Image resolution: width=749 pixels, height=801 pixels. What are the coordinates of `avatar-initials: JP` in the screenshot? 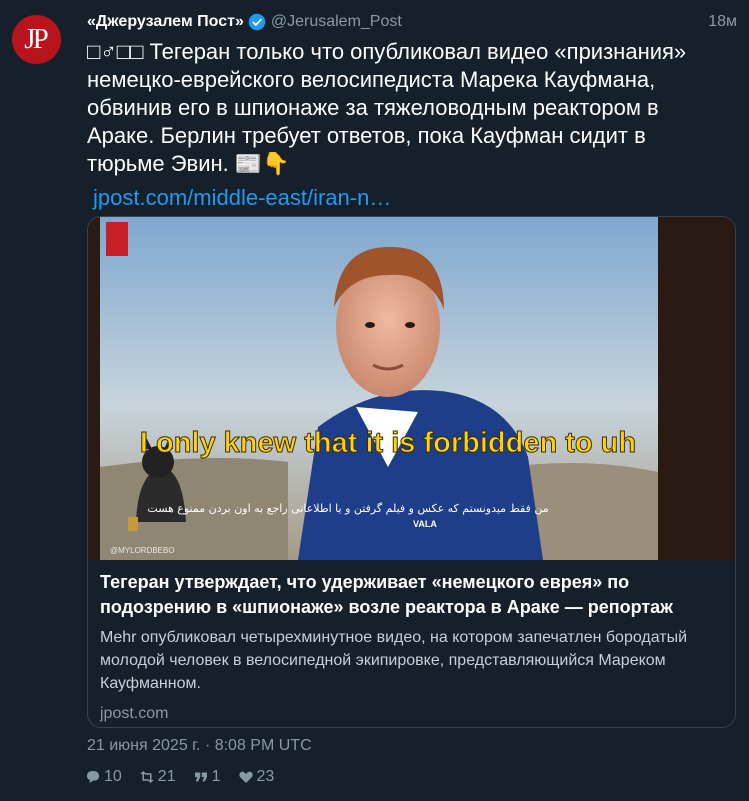 It's located at (36, 39).